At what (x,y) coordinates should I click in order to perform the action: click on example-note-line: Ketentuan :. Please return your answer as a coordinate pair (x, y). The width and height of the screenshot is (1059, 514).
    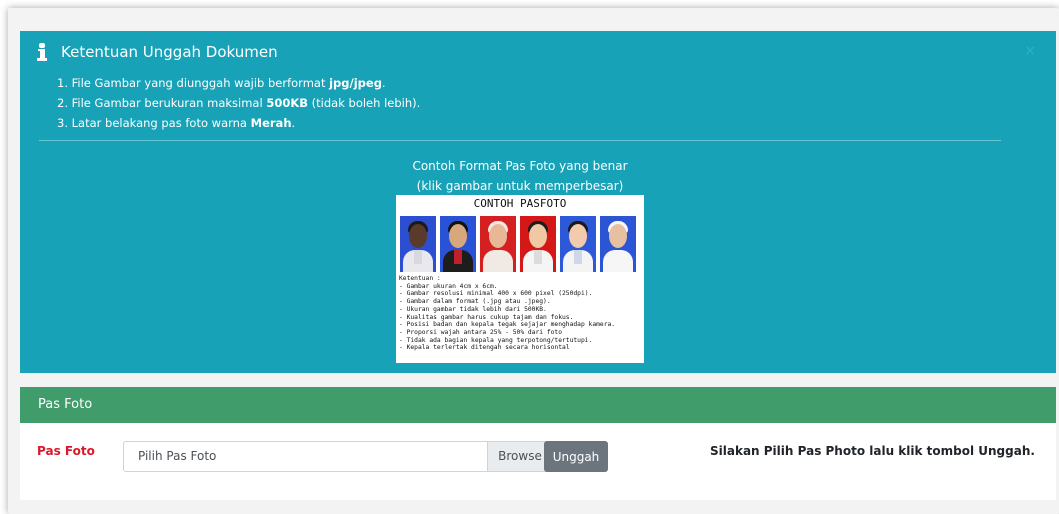
    Looking at the image, I should click on (420, 278).